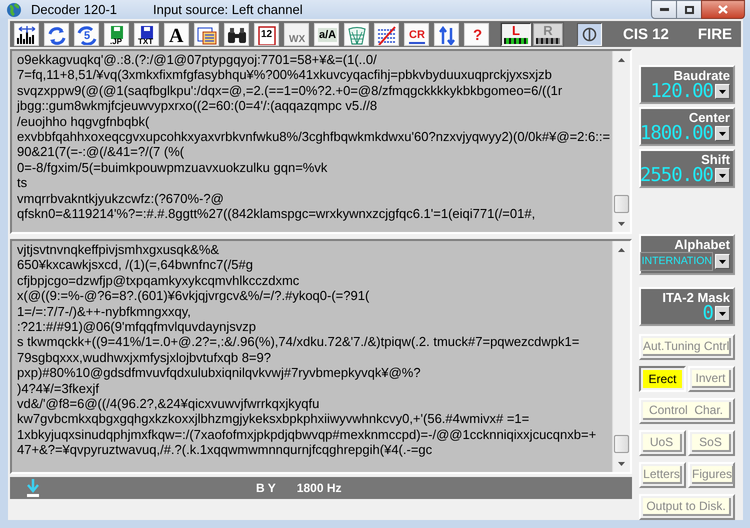 This screenshot has height=528, width=750. I want to click on decoded-text-line: 79sgbqxxx,wudhwxjxmfysjxlojbvtufxqb 8=9?, so click(144, 358).